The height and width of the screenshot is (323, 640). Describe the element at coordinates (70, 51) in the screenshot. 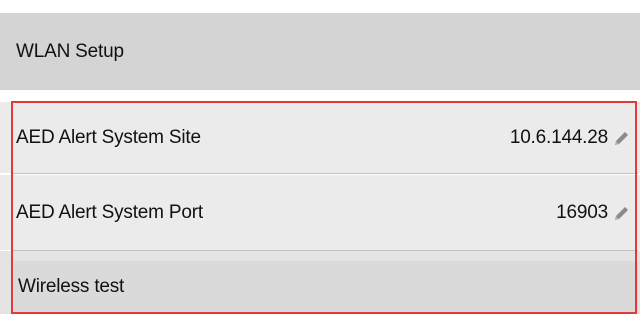

I see `section-title: WLAN Setup` at that location.